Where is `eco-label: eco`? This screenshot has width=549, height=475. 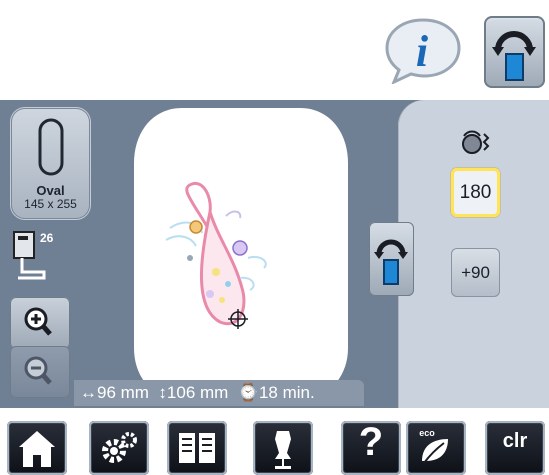 eco-label: eco is located at coordinates (427, 433).